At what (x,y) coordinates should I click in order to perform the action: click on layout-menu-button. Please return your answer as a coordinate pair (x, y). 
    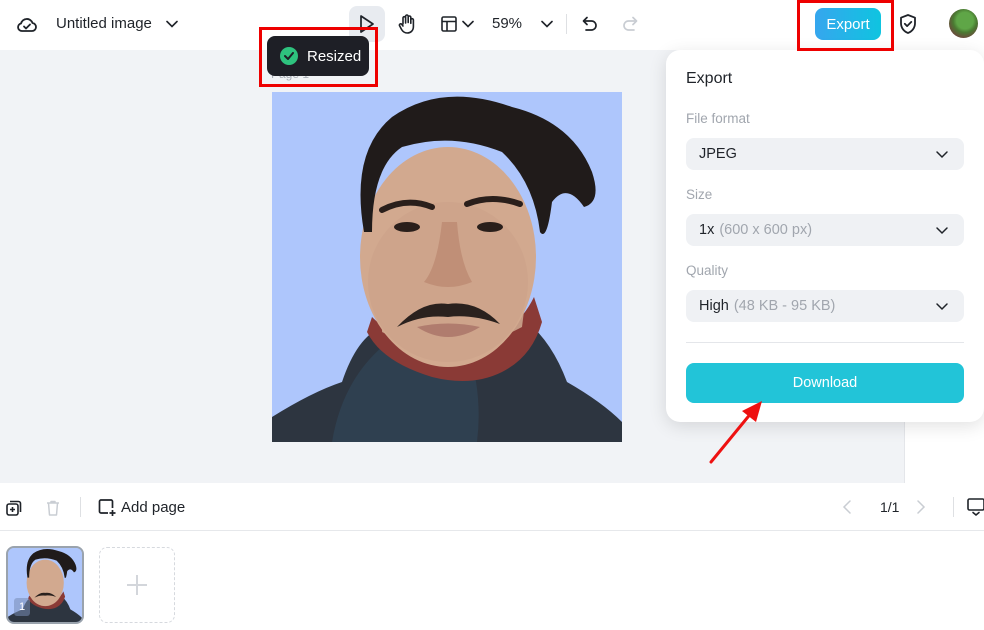
    Looking at the image, I should click on (457, 24).